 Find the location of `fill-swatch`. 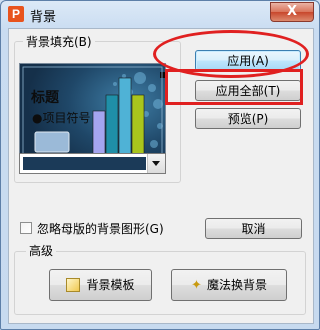

fill-swatch is located at coordinates (84, 163).